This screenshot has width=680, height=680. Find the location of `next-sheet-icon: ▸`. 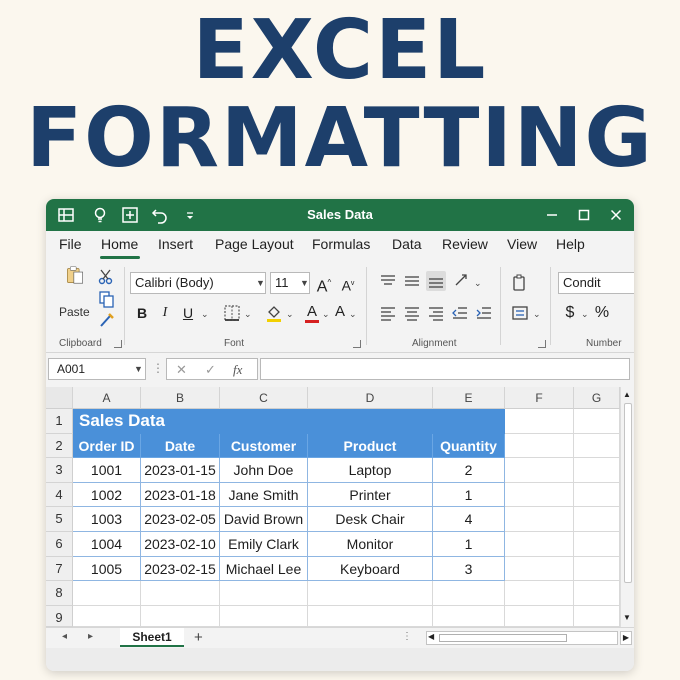

next-sheet-icon: ▸ is located at coordinates (90, 636).